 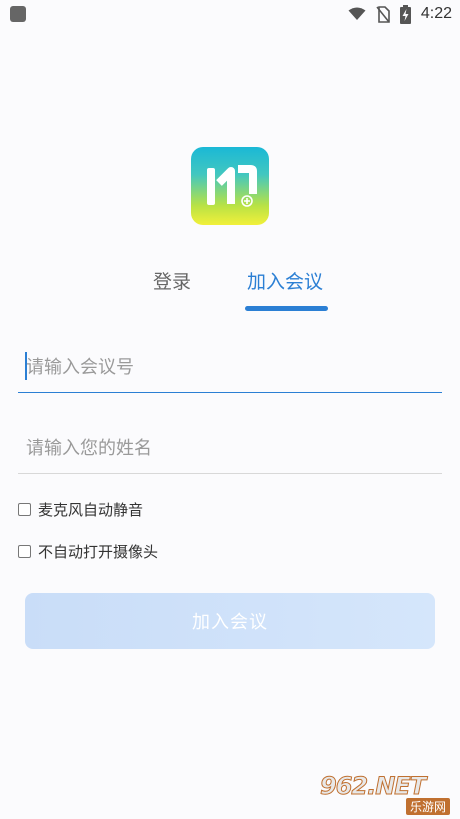 I want to click on camera-off-option: 不自动打开摄像头, so click(x=88, y=551).